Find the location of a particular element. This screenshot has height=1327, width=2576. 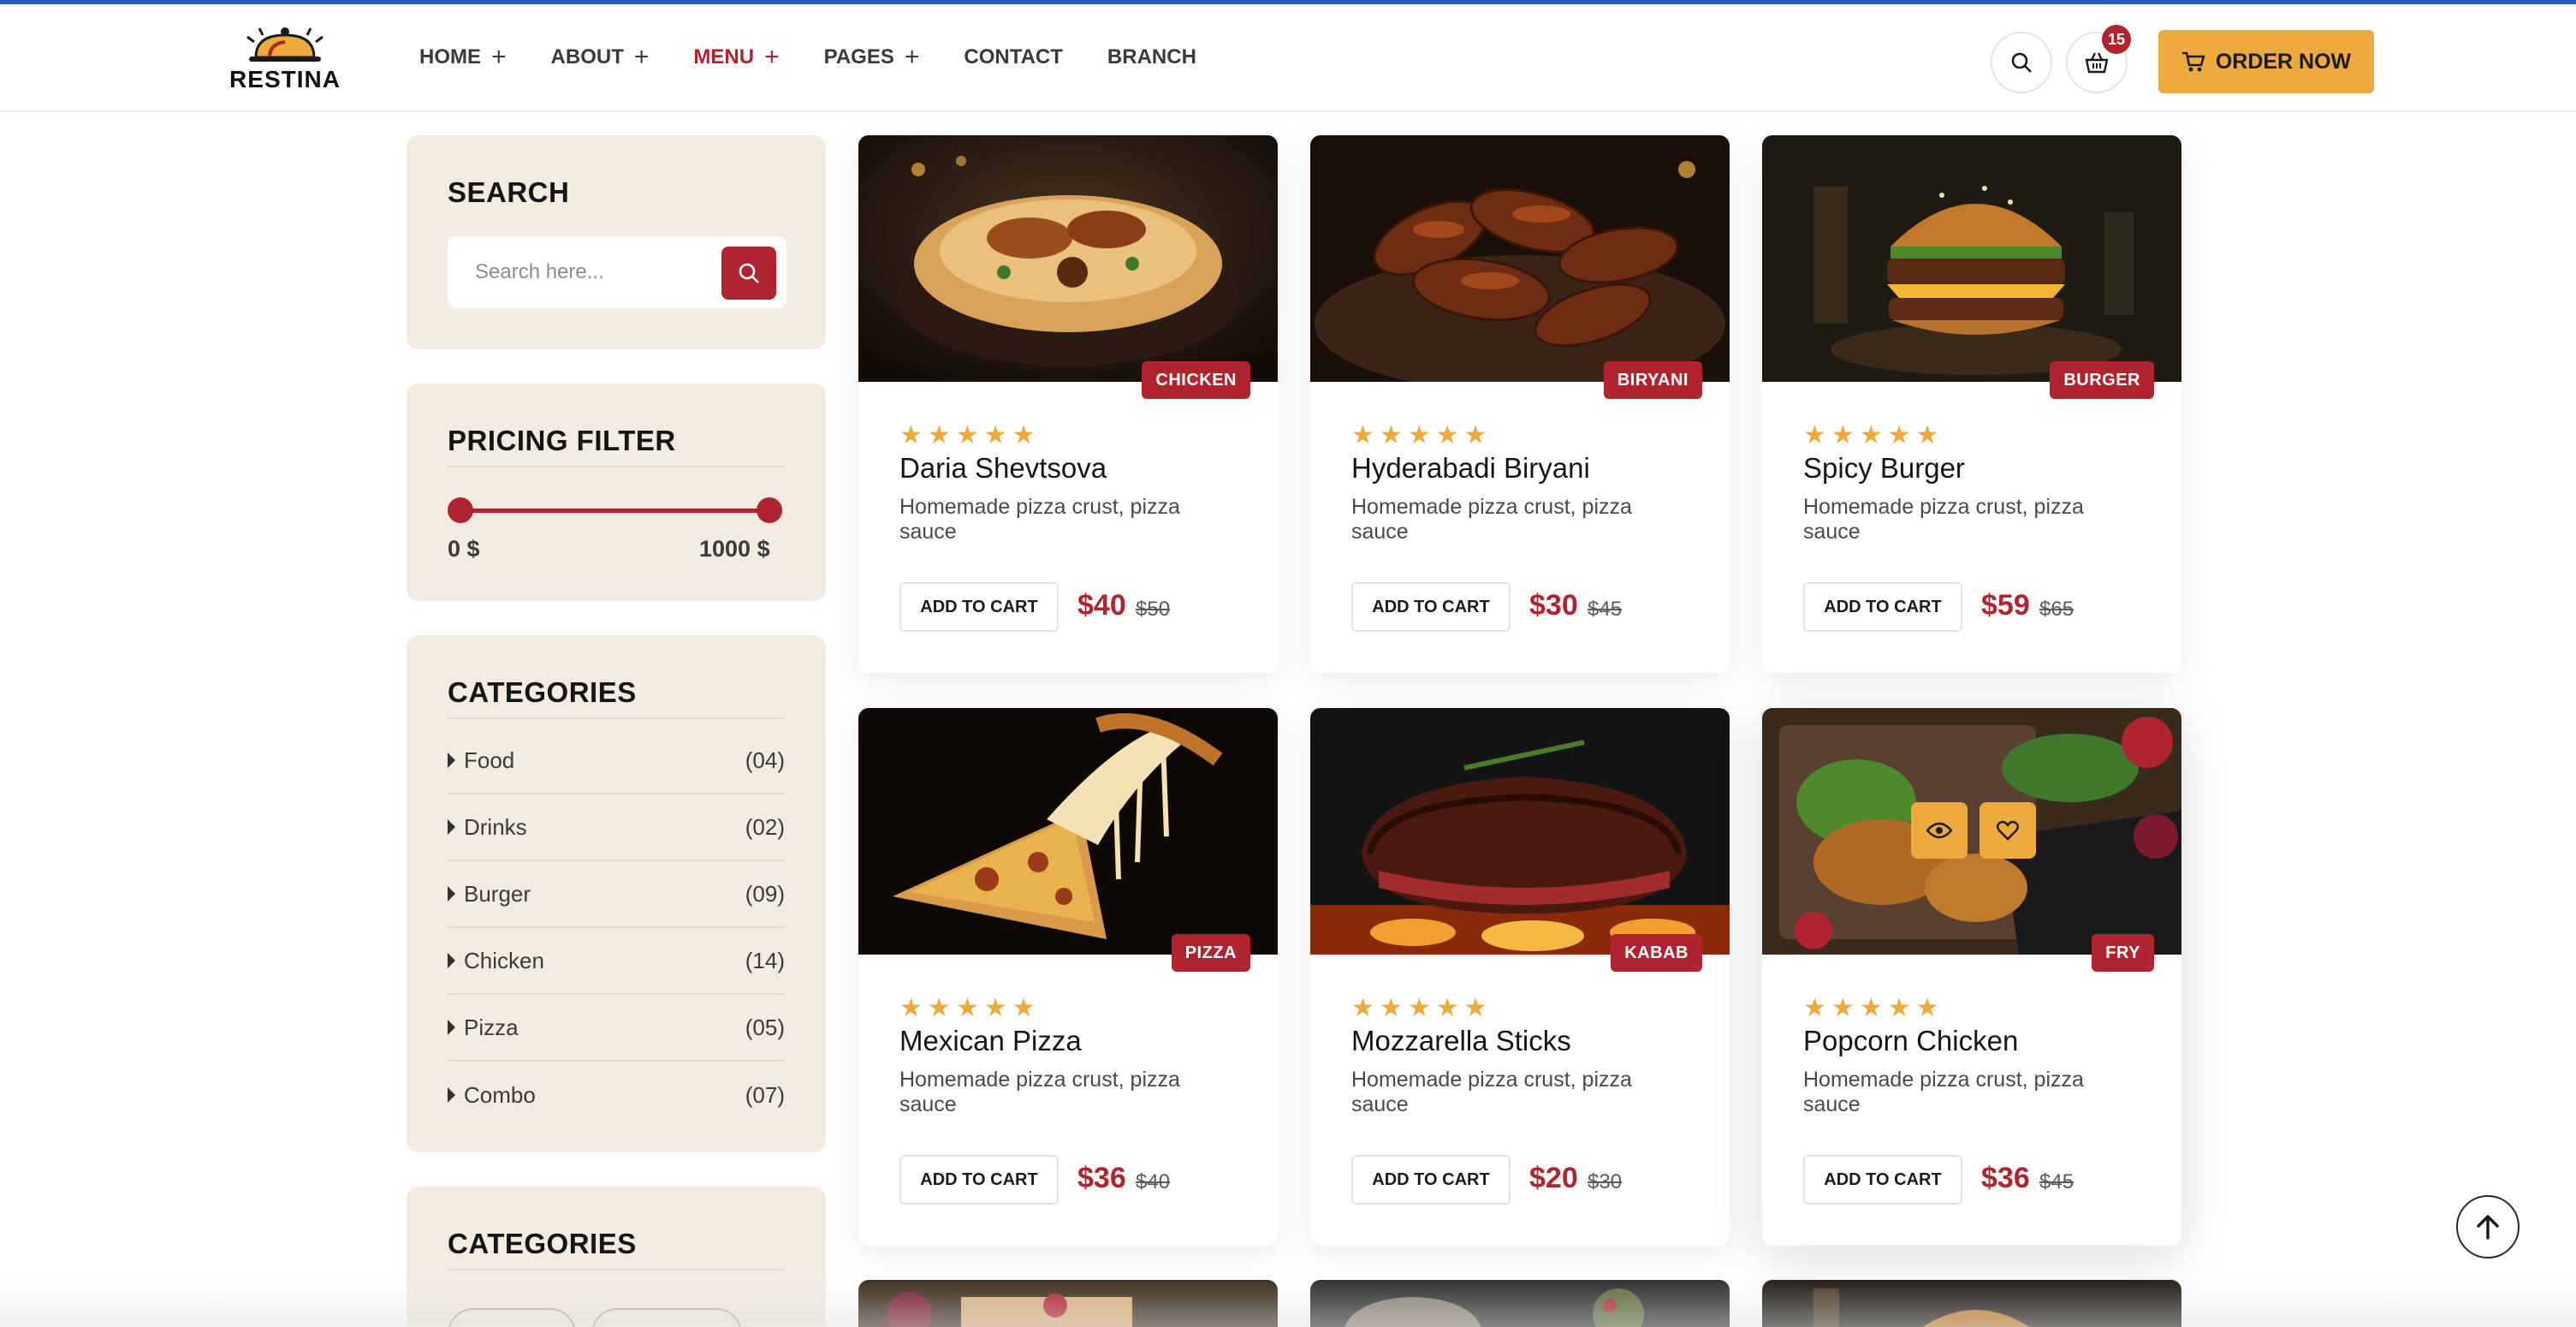

price-max-label: 1000 $ is located at coordinates (734, 549).